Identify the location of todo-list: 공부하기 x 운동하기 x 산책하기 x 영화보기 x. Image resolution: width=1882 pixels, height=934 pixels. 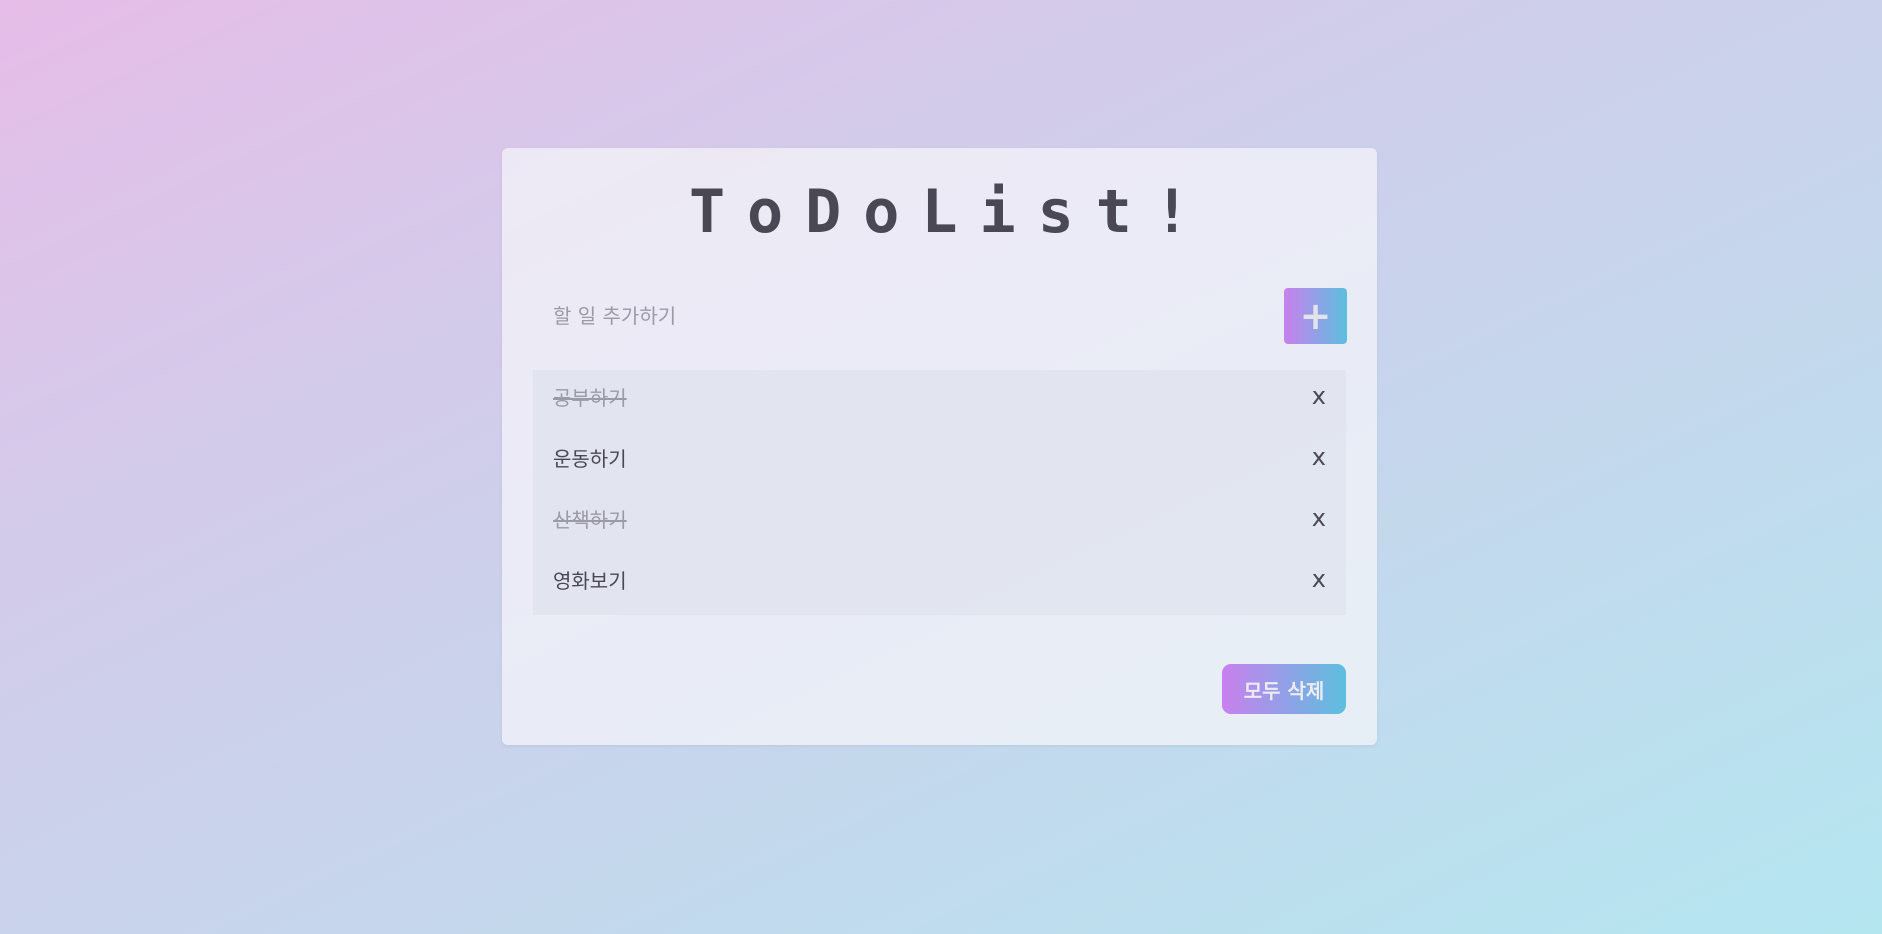
(939, 492).